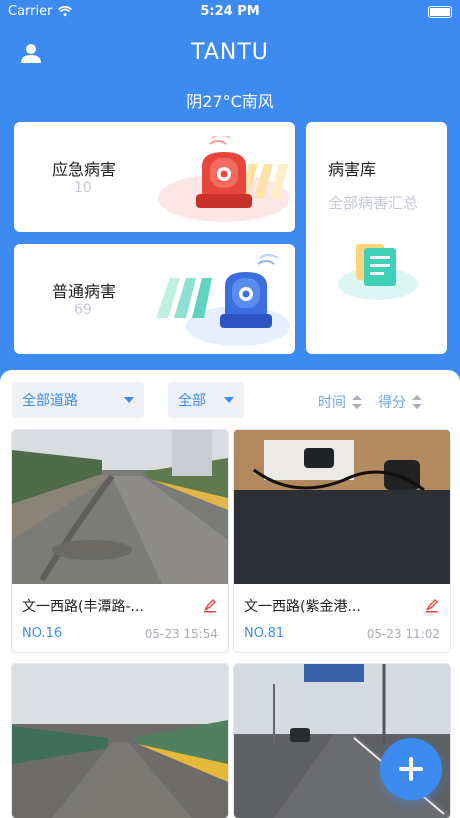  What do you see at coordinates (83, 310) in the screenshot?
I see `normal-count: 69` at bounding box center [83, 310].